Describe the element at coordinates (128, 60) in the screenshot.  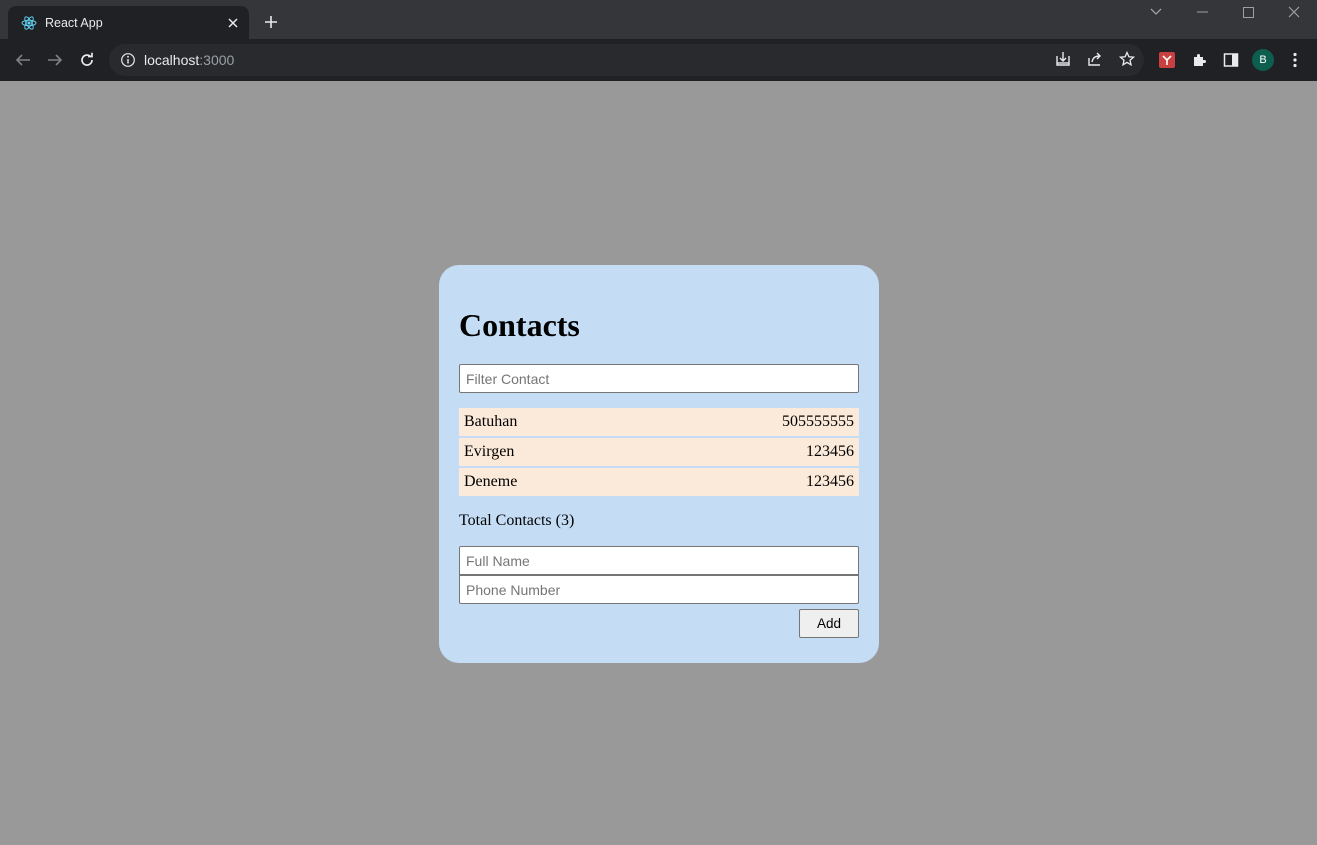
I see `site-info-icon` at that location.